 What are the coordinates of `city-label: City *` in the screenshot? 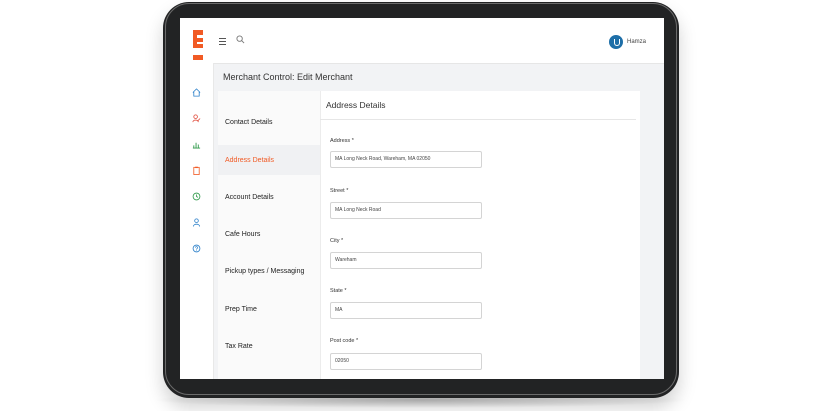 It's located at (337, 241).